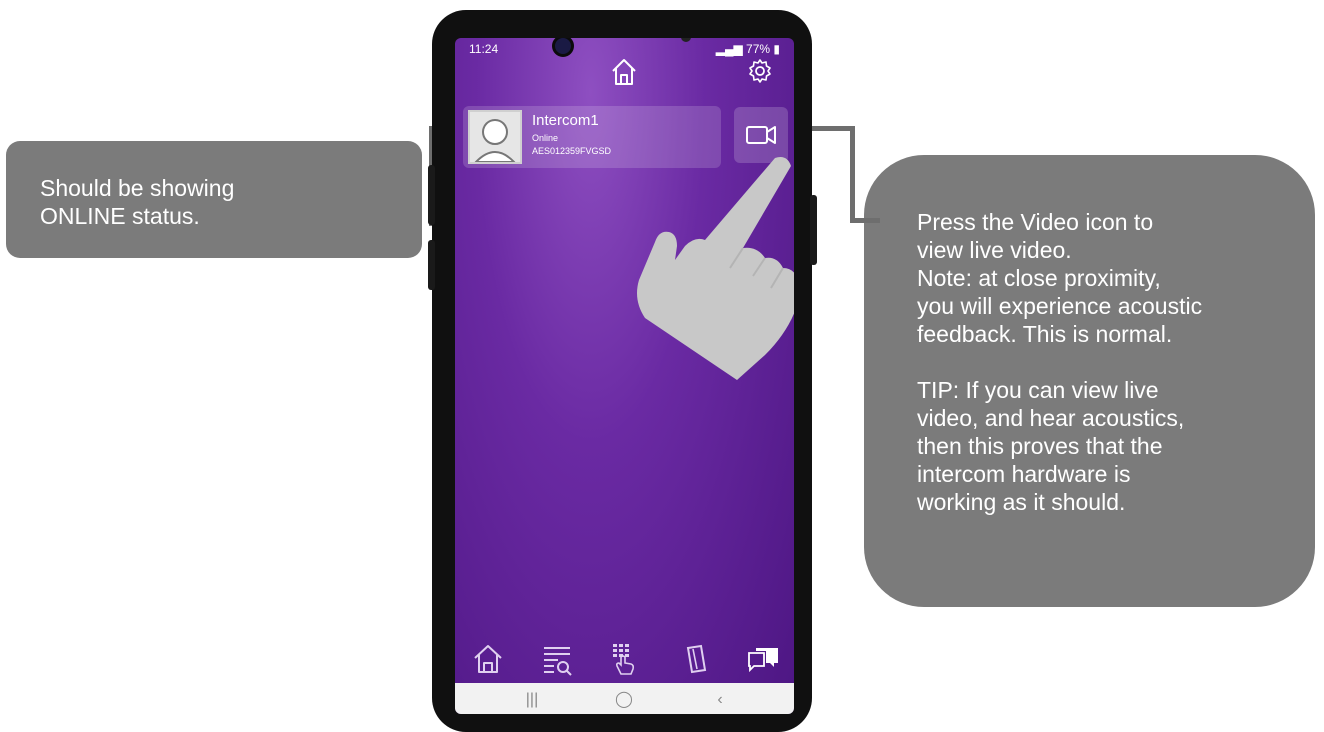  What do you see at coordinates (1045, 334) in the screenshot?
I see `callout-line: feedback. This is normal.` at bounding box center [1045, 334].